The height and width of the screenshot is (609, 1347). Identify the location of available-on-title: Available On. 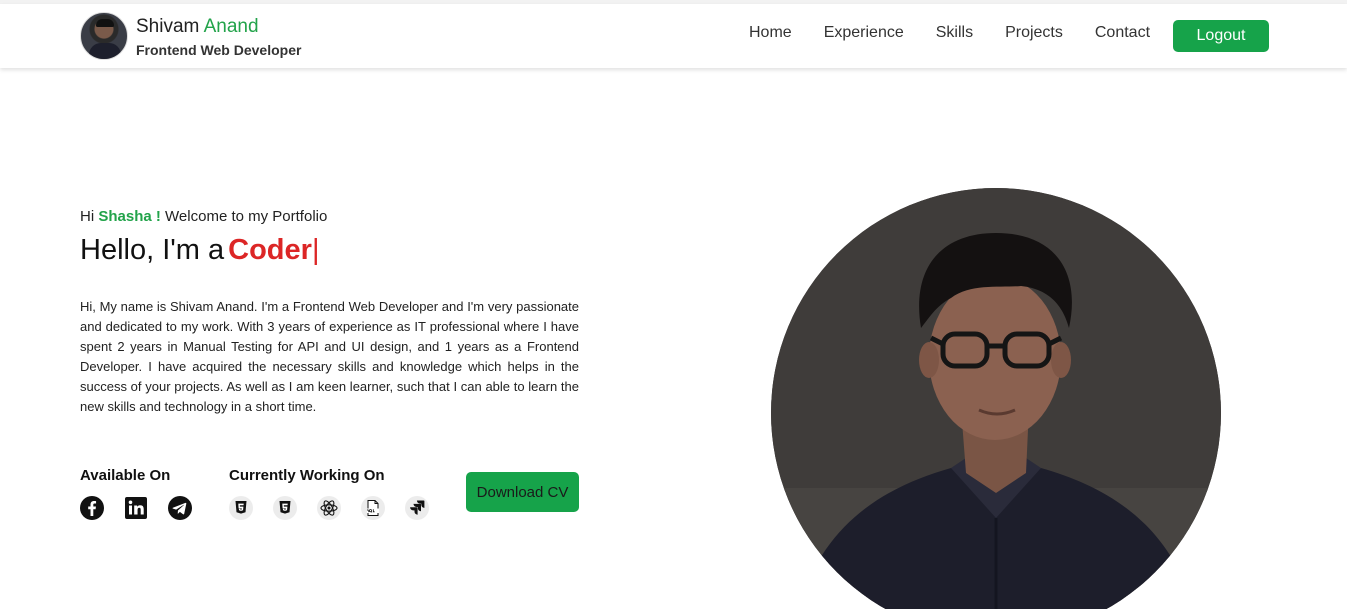
(125, 475).